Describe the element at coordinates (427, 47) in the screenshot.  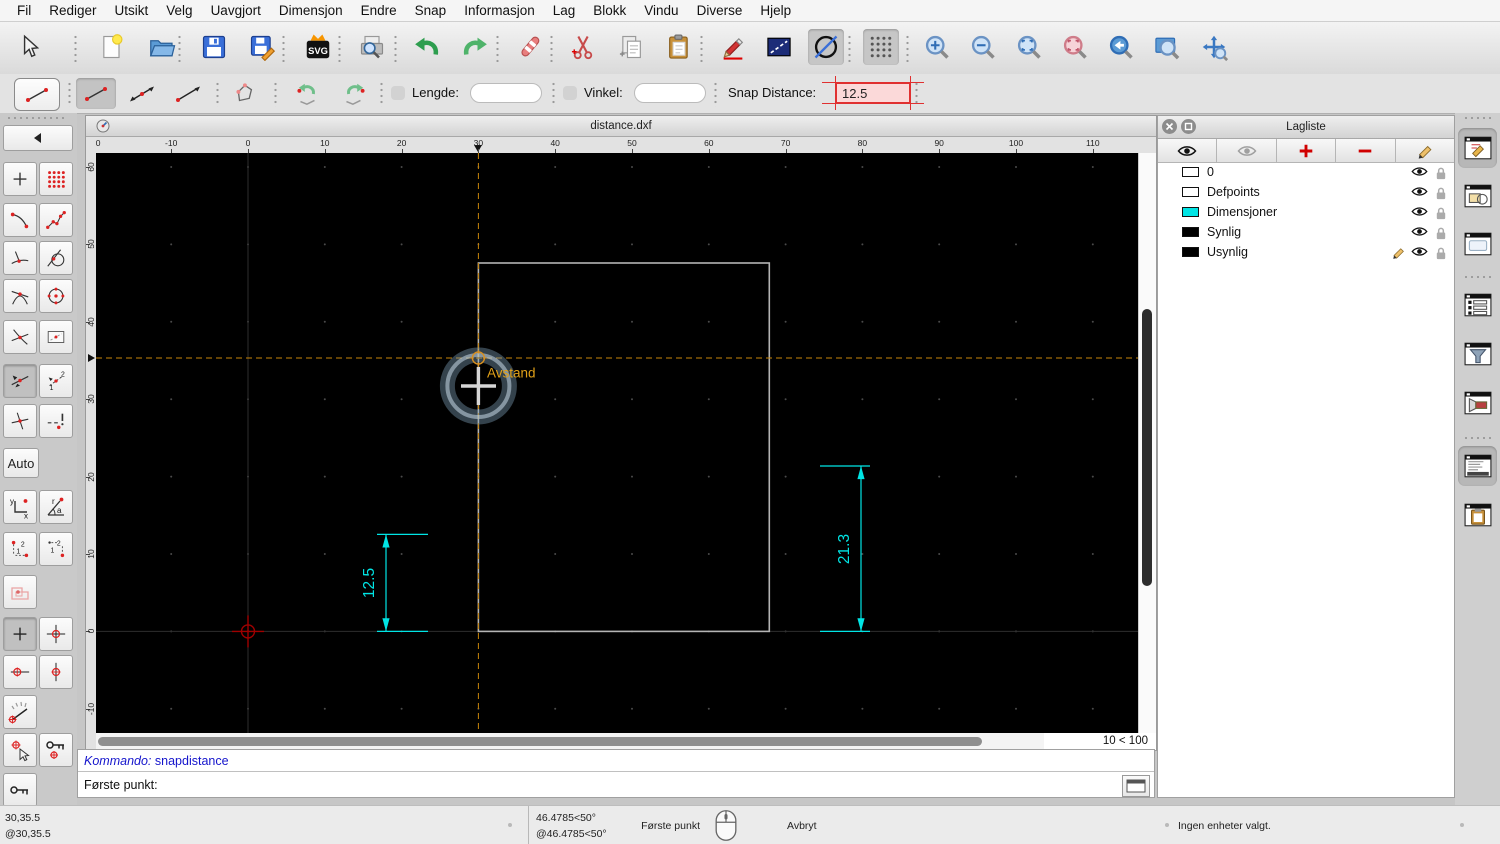
I see `undo-button` at that location.